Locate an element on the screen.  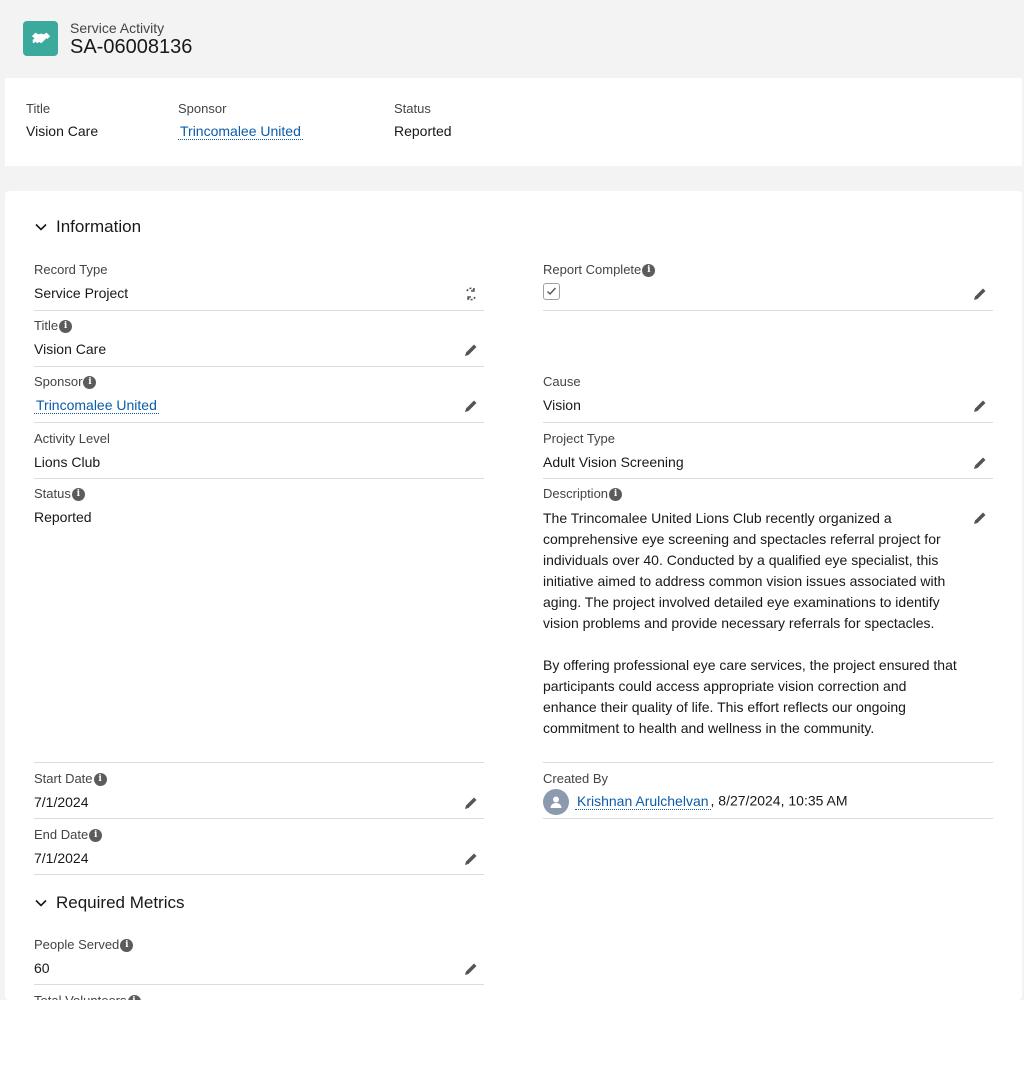
highlight-title-value: Vision Care is located at coordinates (62, 131).